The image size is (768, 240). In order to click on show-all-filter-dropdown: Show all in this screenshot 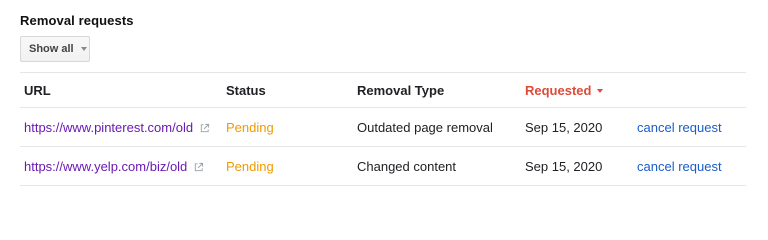, I will do `click(55, 49)`.